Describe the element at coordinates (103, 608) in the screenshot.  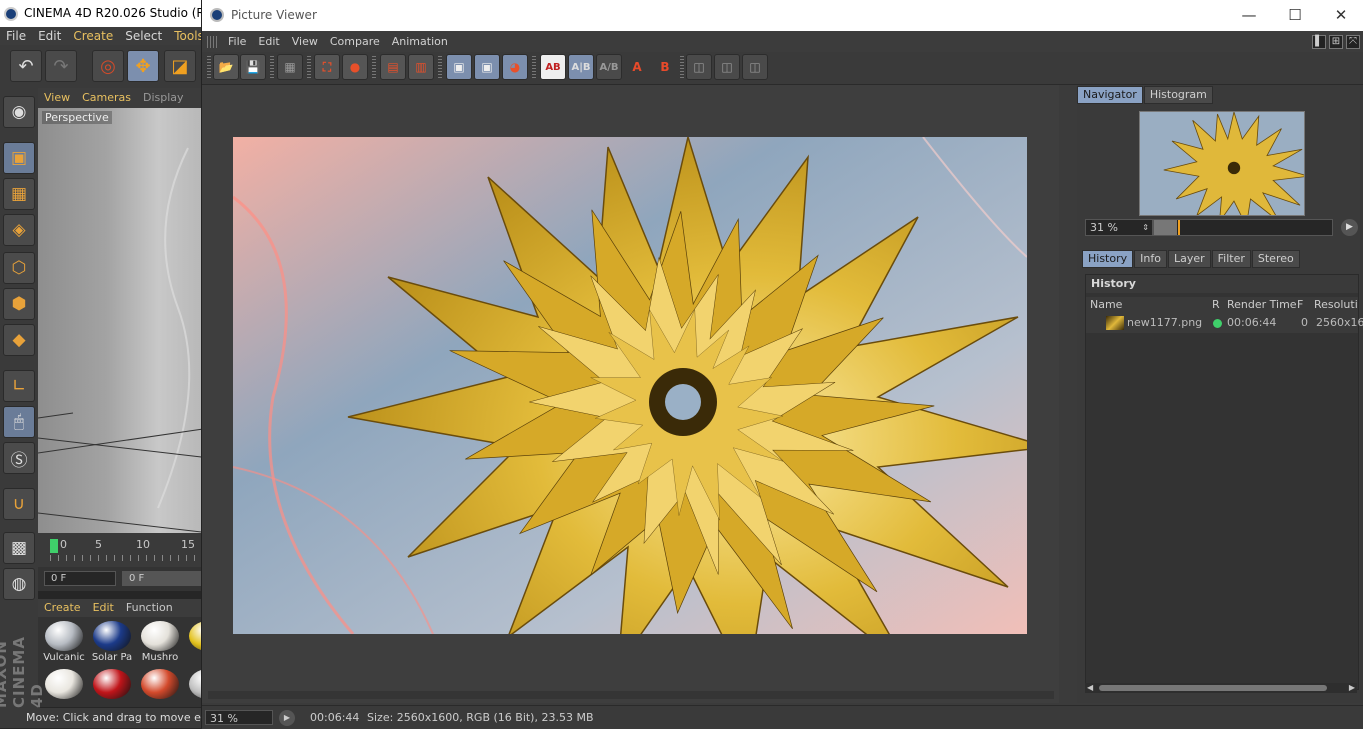
I see `material-menu-edit: Edit` at that location.